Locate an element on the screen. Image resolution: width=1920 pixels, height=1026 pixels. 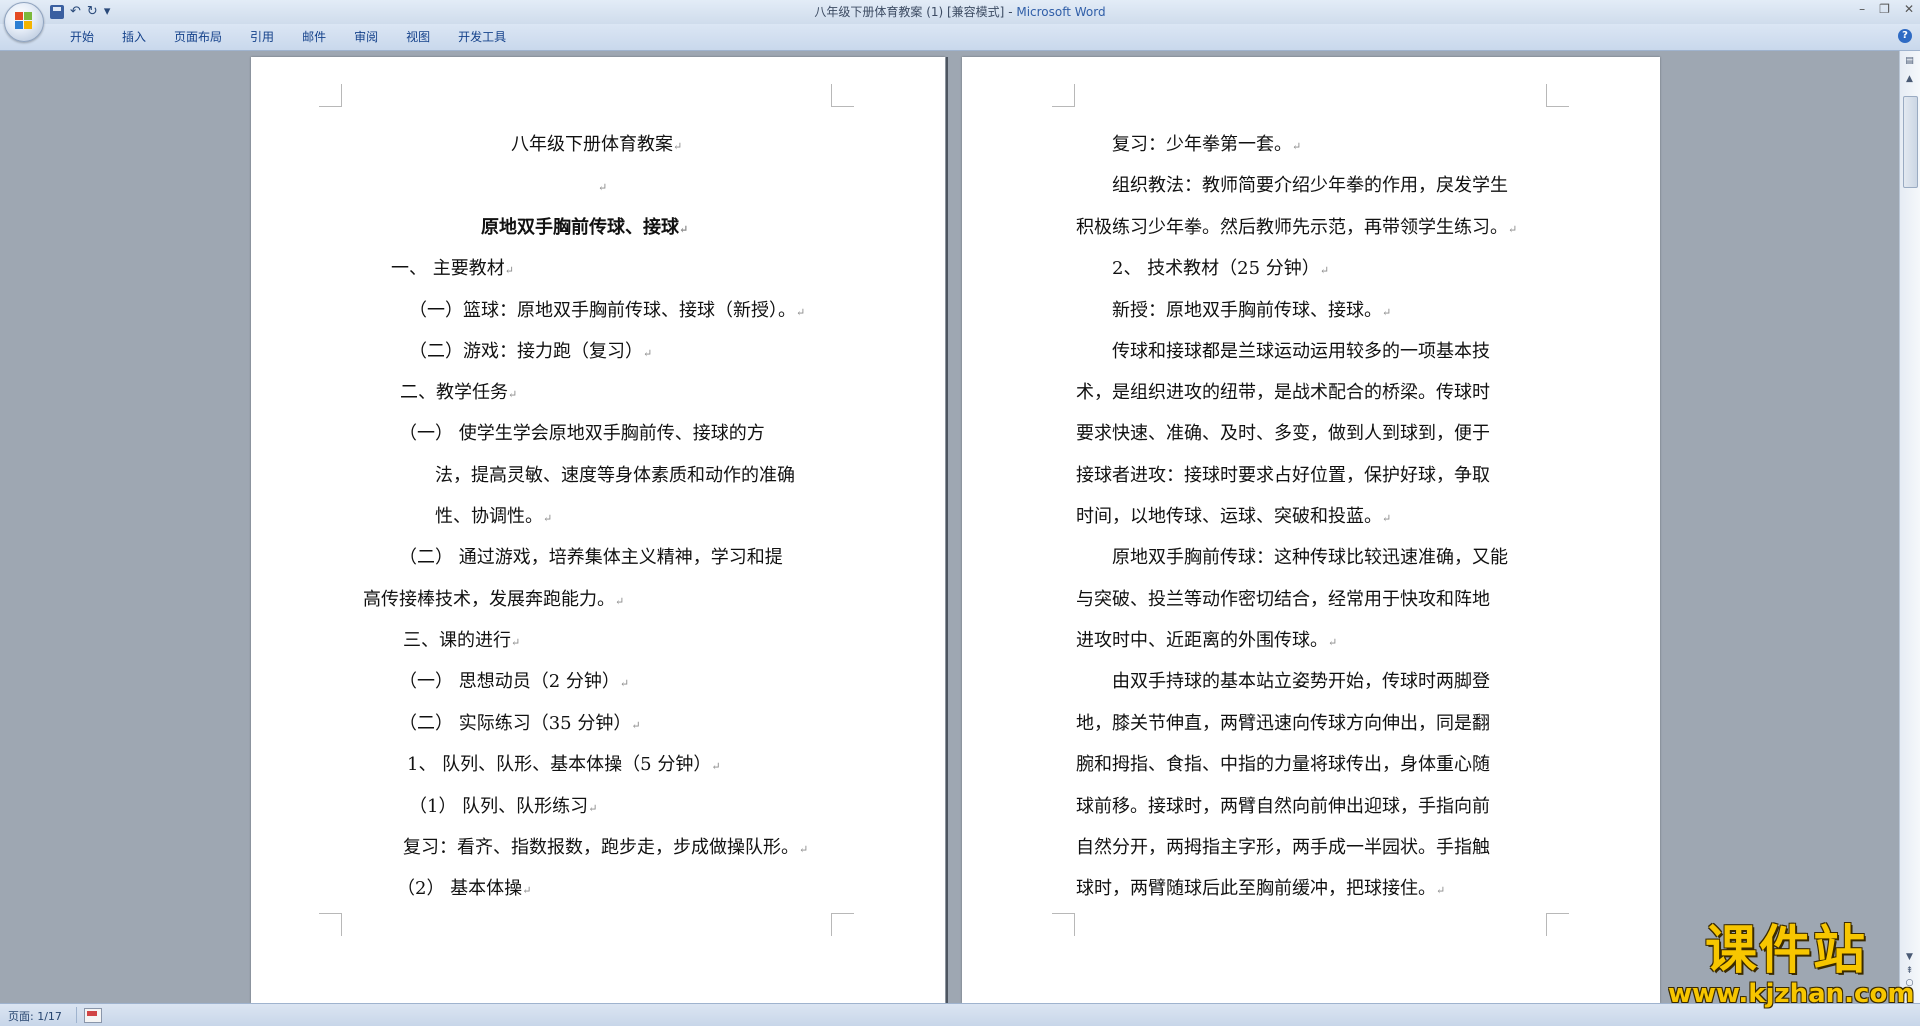
paragraph-text: （二） 通过游戏，培养集体主义精神，学习和提 is located at coordinates (591, 557).